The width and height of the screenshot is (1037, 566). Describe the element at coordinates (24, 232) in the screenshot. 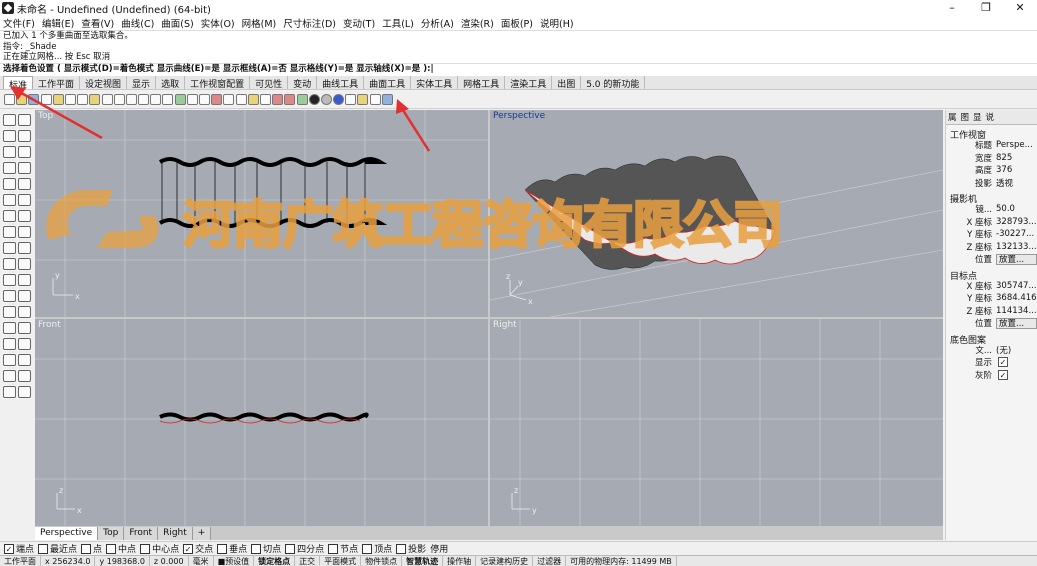

I see `mesh-tools-icon` at that location.